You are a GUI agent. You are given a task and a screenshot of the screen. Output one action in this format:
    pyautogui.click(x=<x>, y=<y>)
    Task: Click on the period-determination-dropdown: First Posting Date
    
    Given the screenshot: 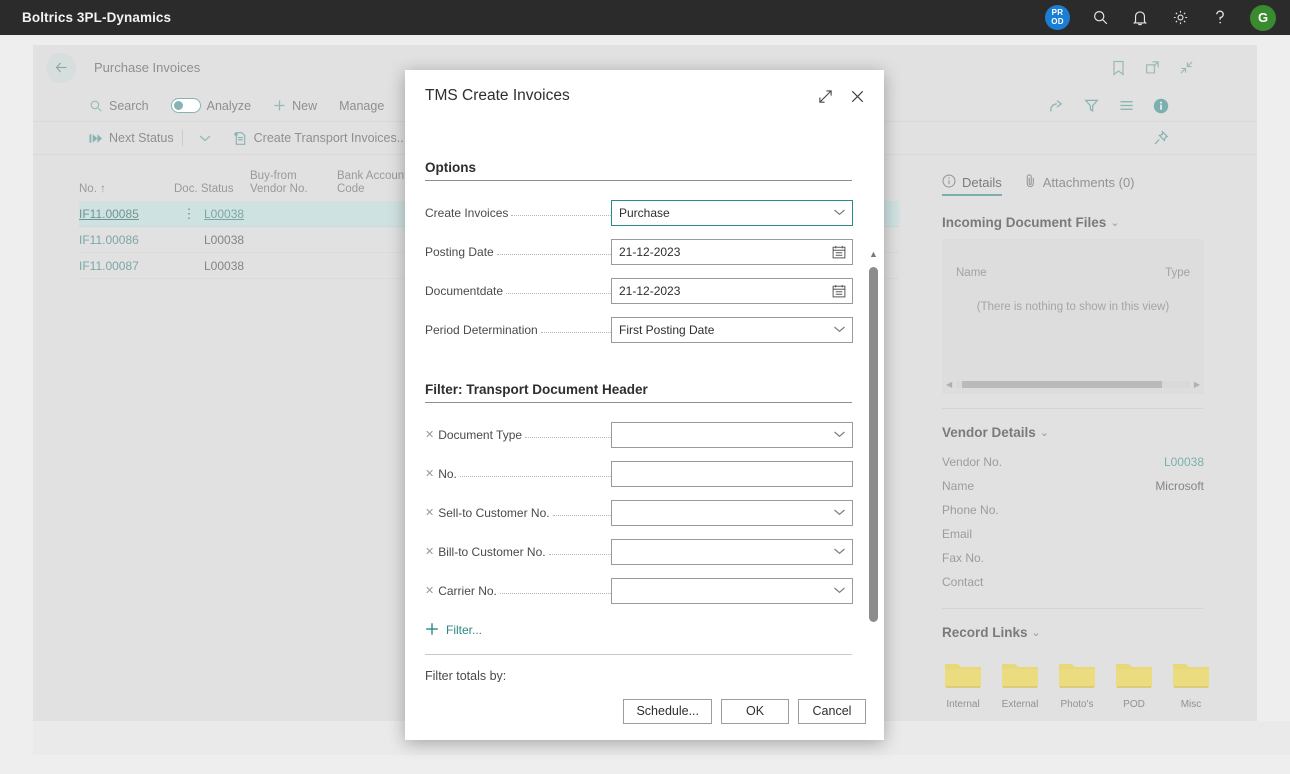 What is the action you would take?
    pyautogui.click(x=732, y=330)
    